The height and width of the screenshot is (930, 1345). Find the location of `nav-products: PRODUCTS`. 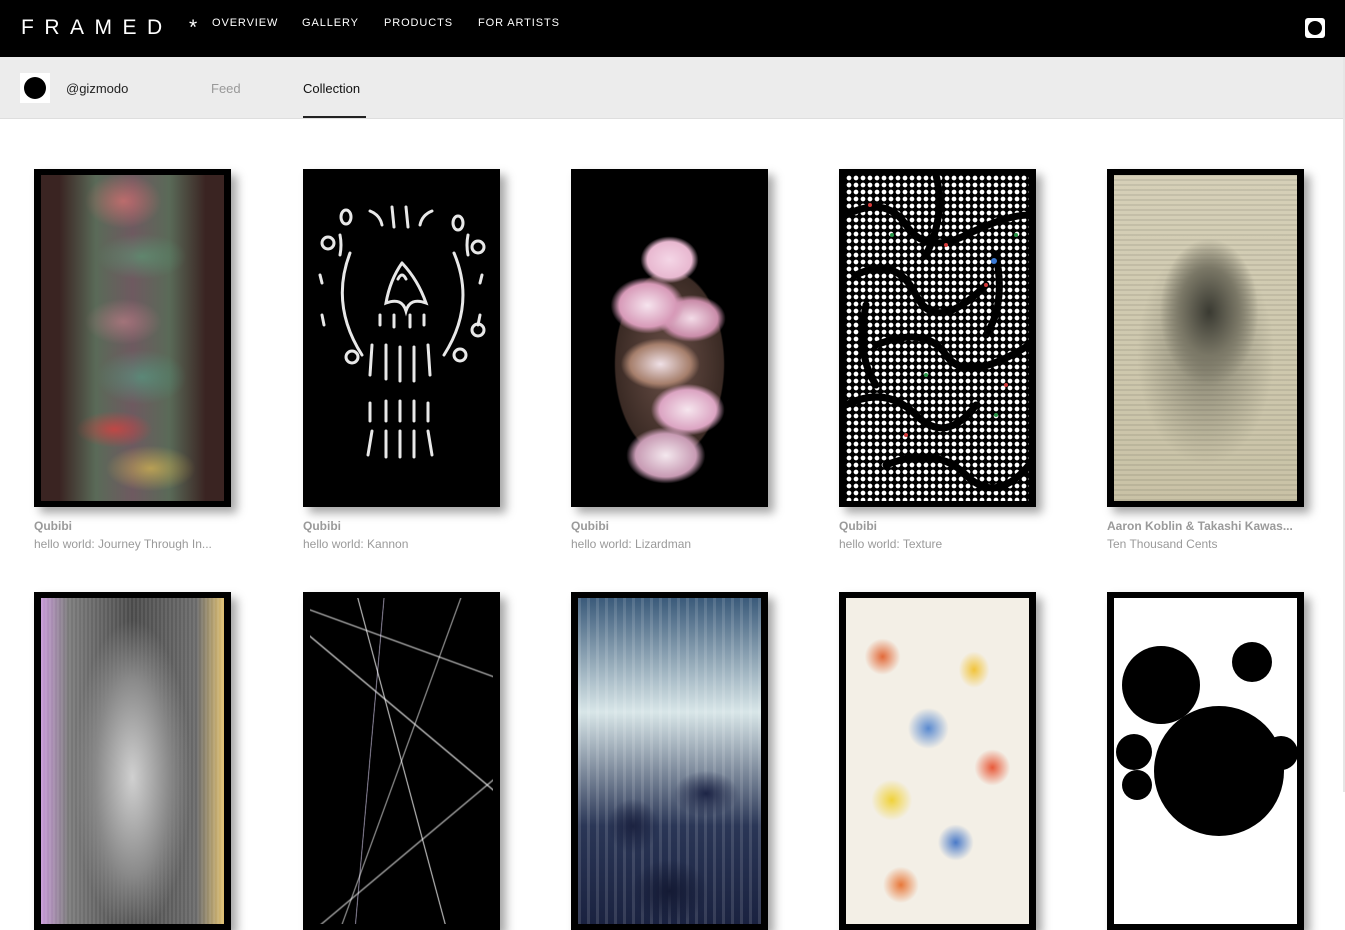

nav-products: PRODUCTS is located at coordinates (418, 23).